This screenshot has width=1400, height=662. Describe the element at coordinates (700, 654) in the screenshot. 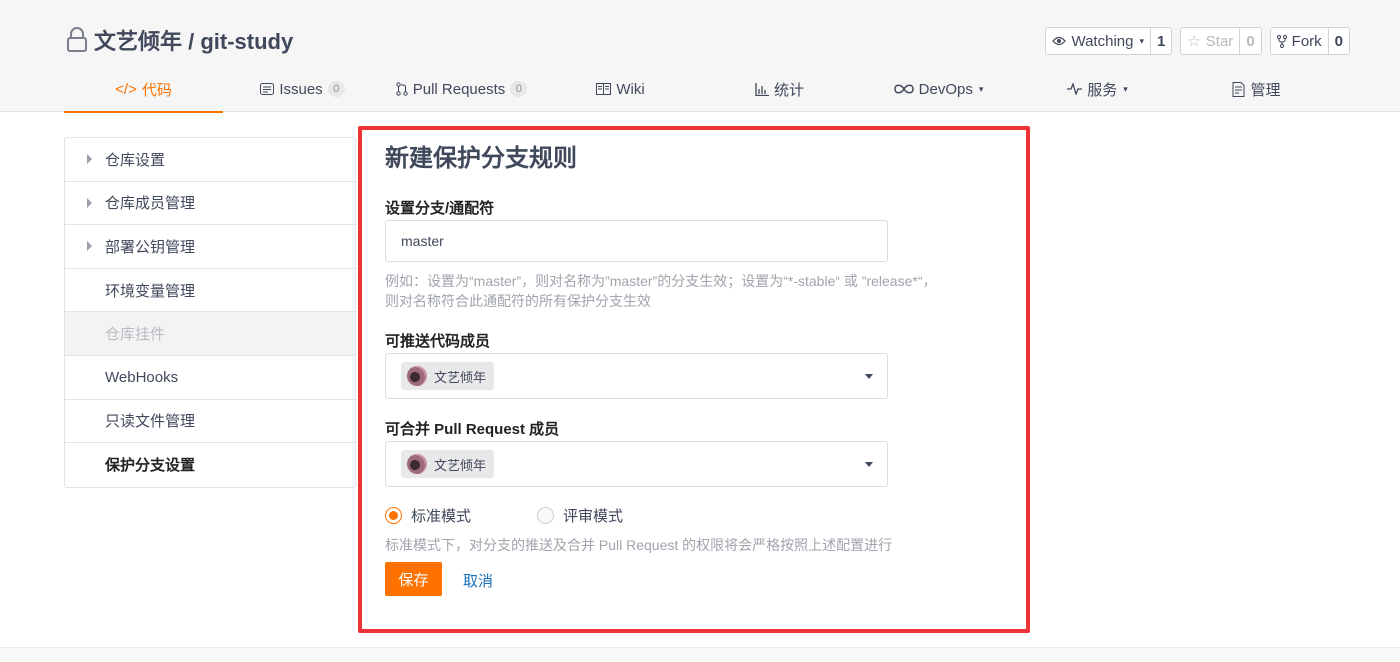

I see `footer-divider` at that location.